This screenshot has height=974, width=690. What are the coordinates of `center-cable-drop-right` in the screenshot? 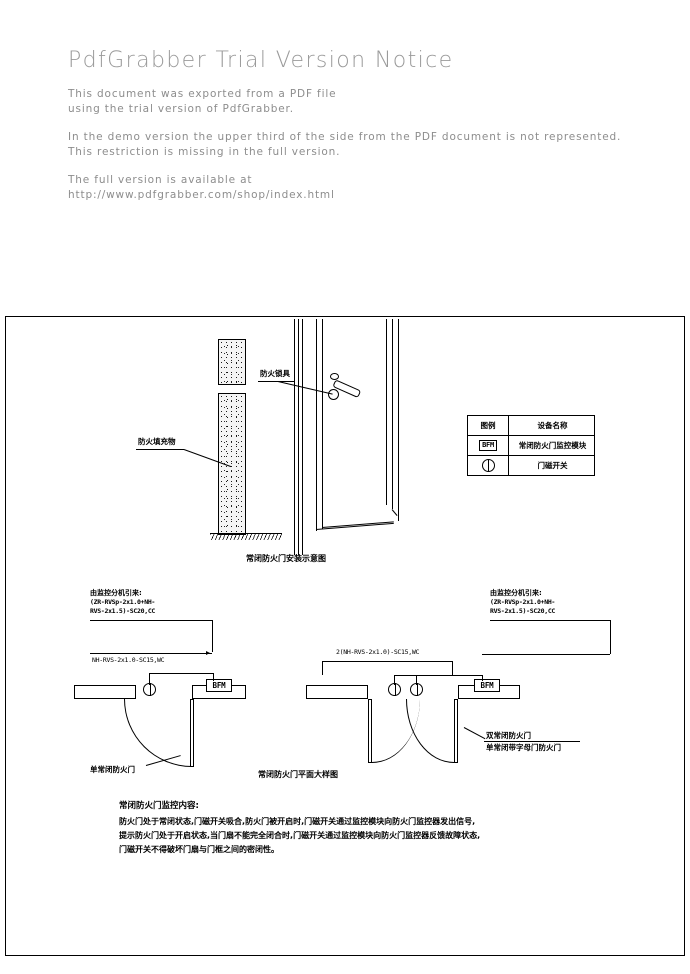 It's located at (452, 668).